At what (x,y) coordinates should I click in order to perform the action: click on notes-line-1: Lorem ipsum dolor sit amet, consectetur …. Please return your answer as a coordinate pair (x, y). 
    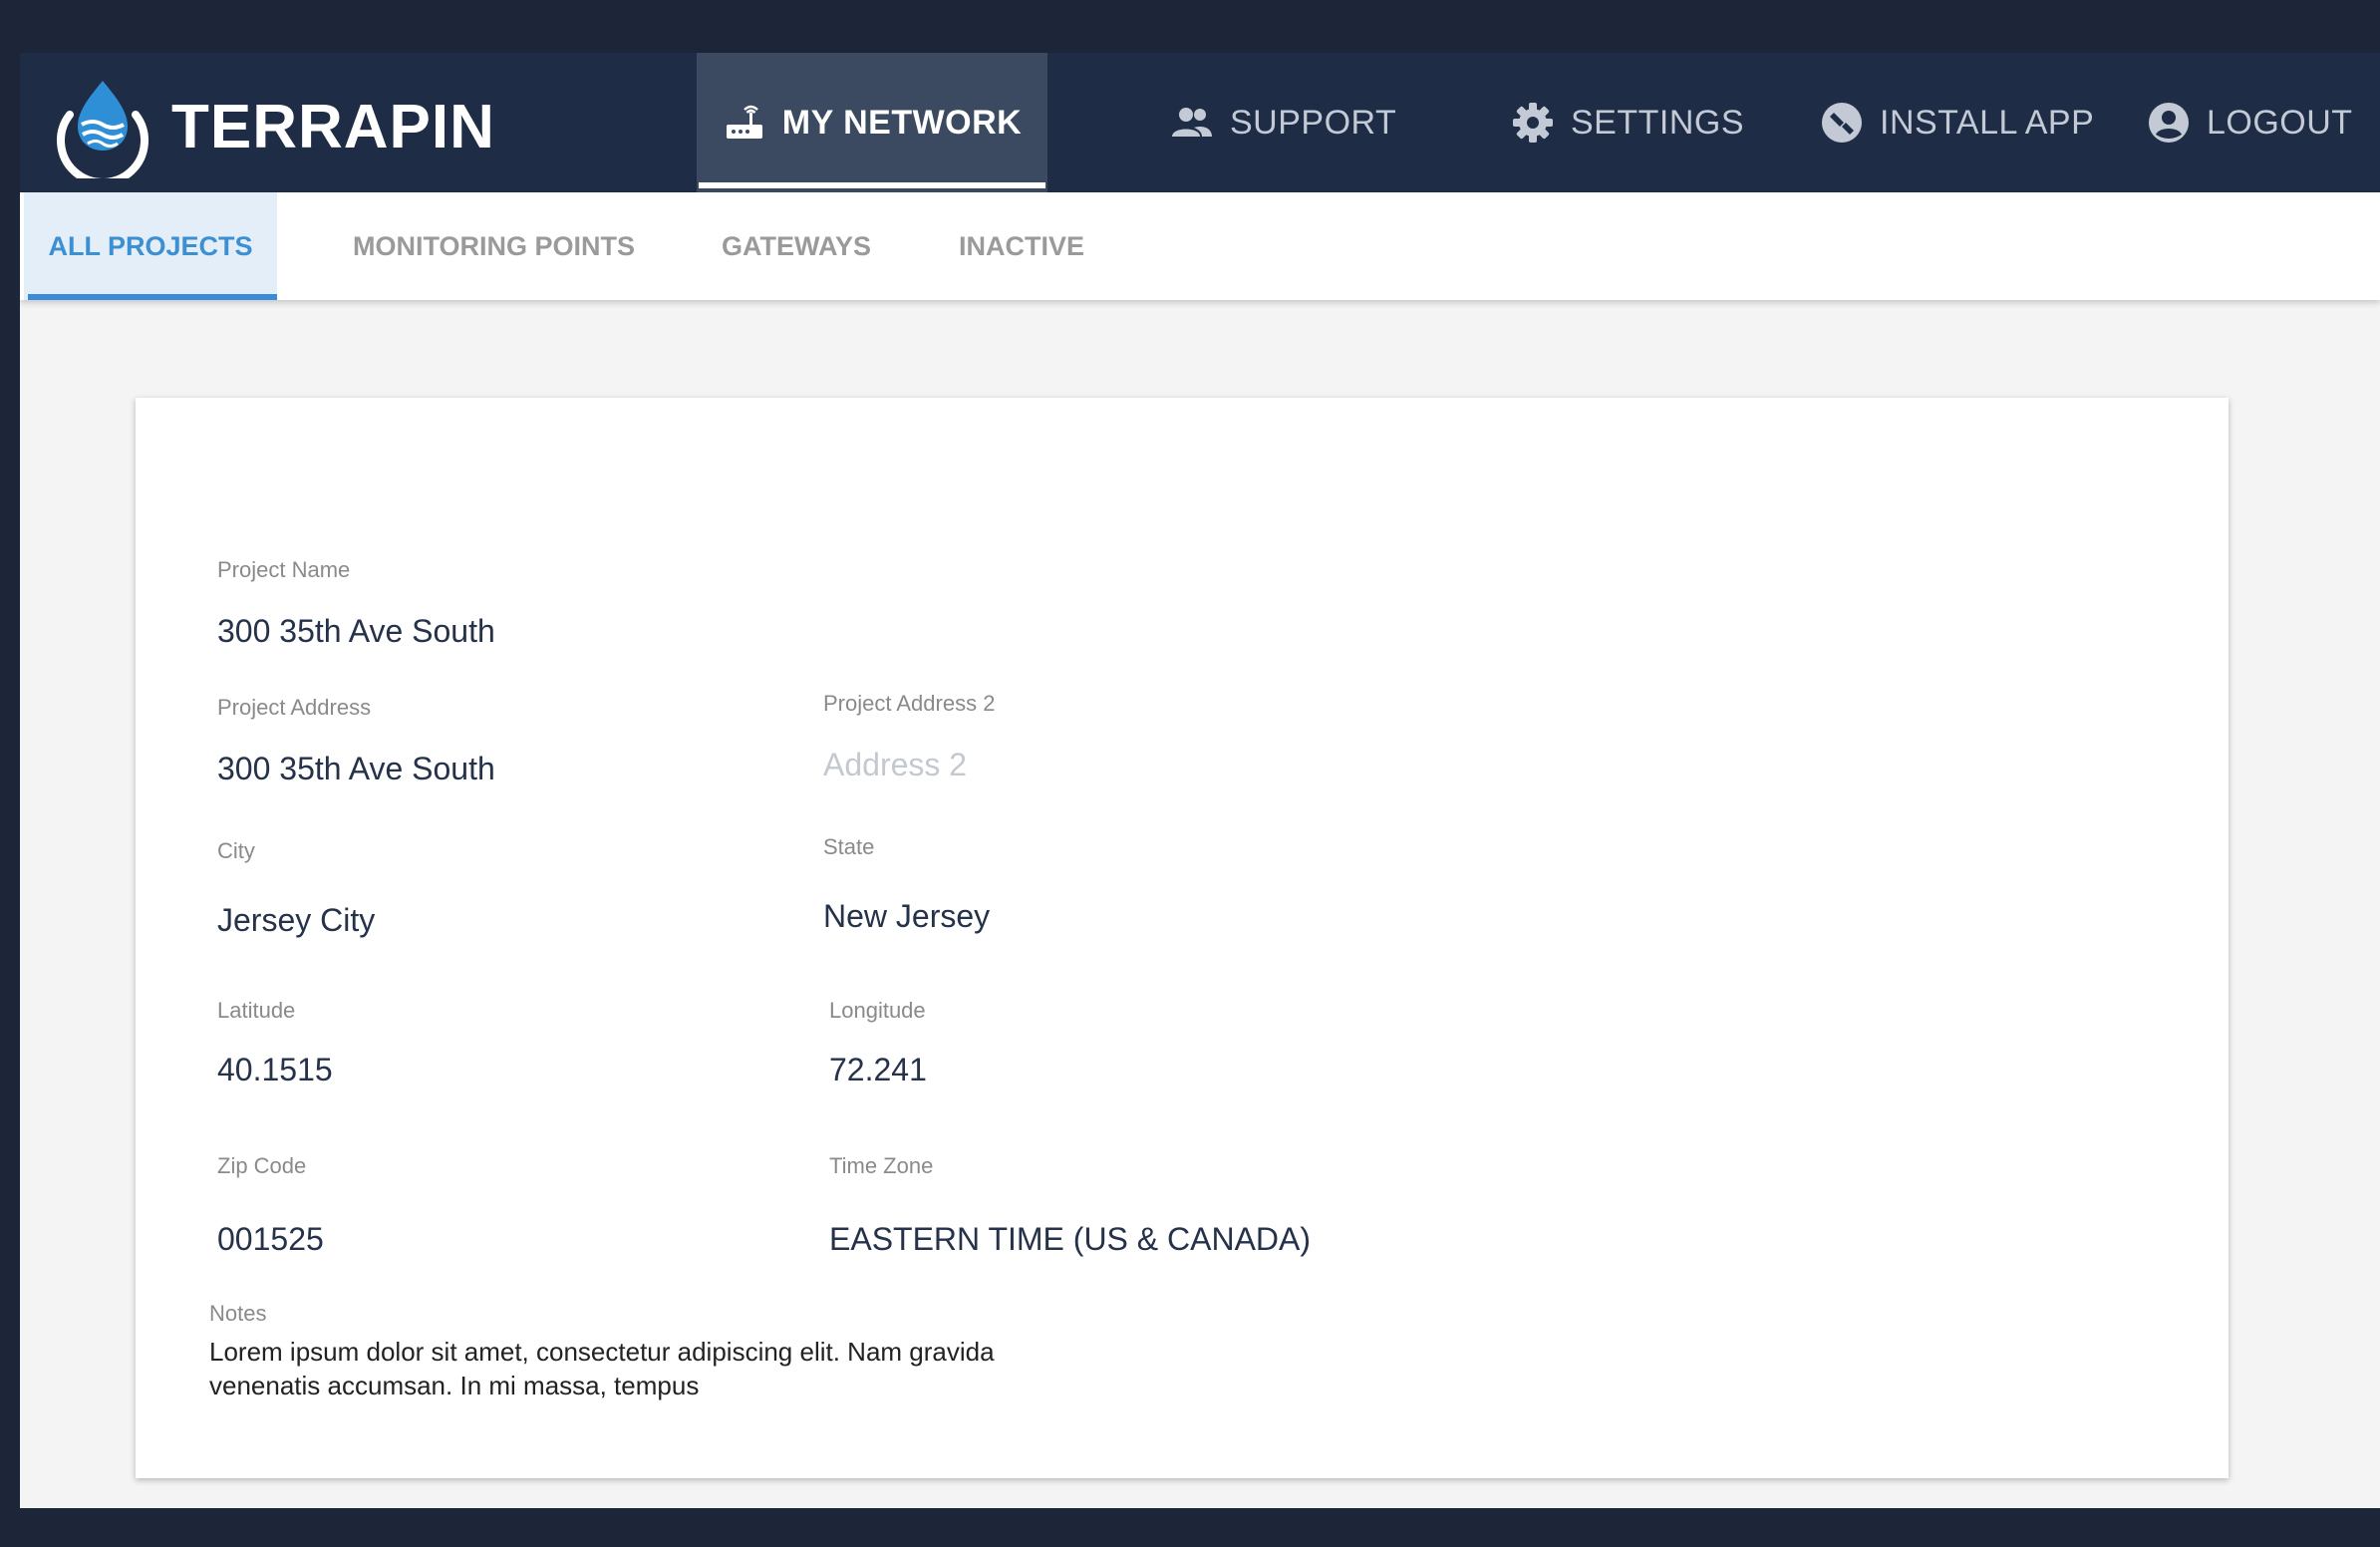
    Looking at the image, I should click on (602, 1352).